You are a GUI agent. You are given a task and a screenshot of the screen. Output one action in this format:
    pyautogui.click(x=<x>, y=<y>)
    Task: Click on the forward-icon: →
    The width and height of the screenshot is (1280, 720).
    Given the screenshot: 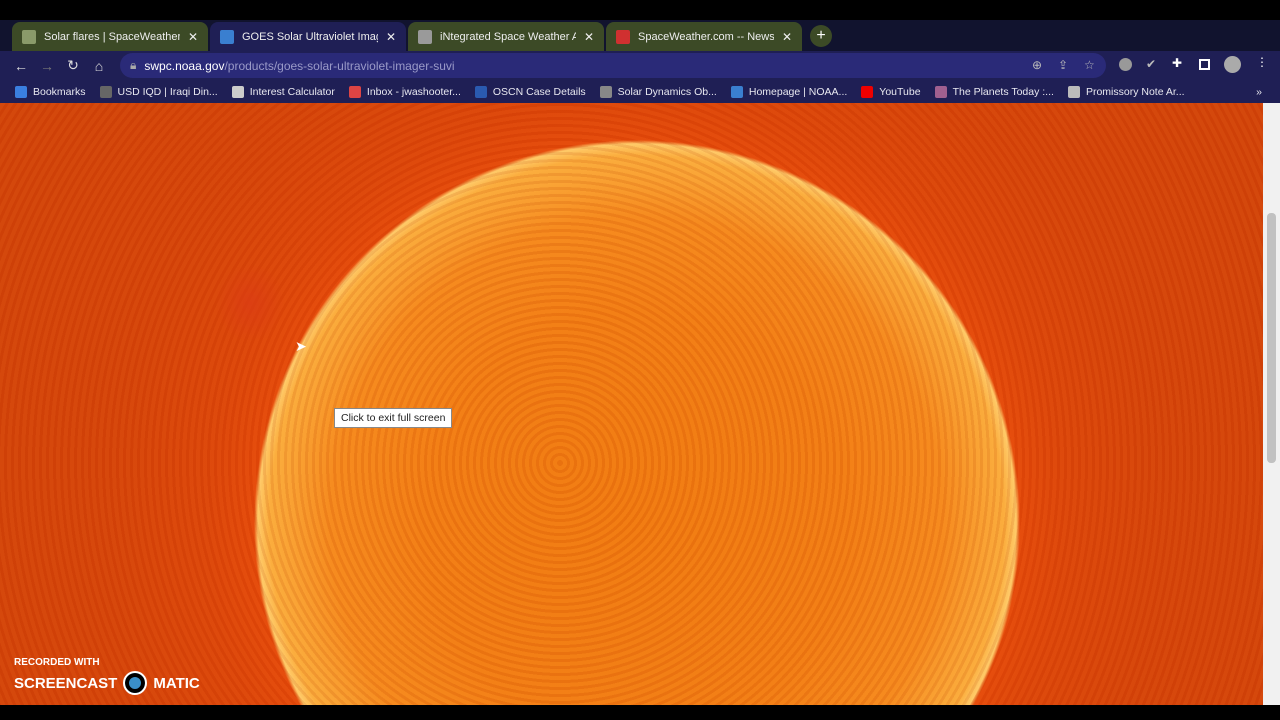 What is the action you would take?
    pyautogui.click(x=47, y=66)
    